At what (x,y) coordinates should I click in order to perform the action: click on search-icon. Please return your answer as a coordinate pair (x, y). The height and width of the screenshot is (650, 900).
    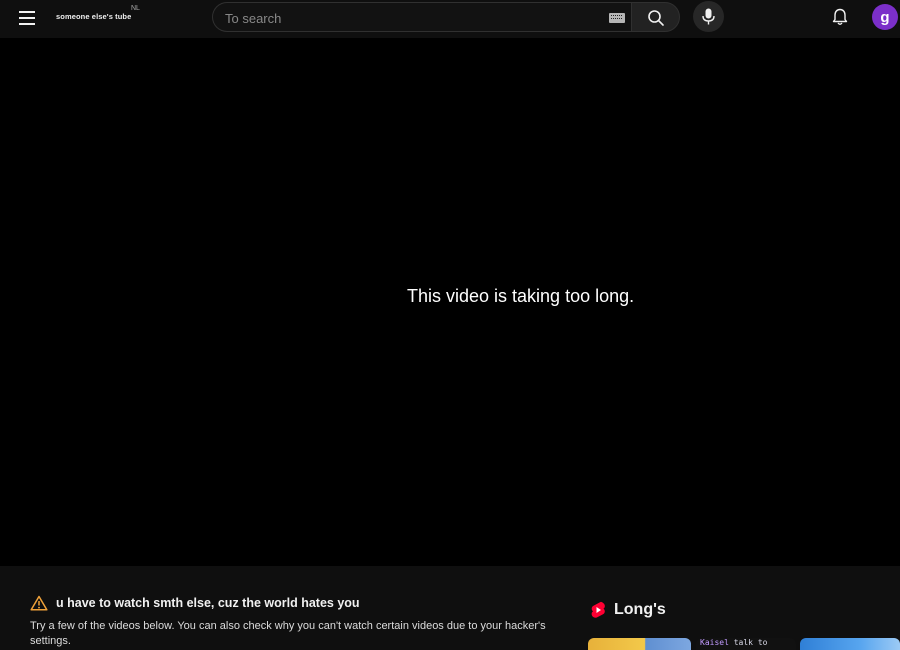
    Looking at the image, I should click on (656, 18).